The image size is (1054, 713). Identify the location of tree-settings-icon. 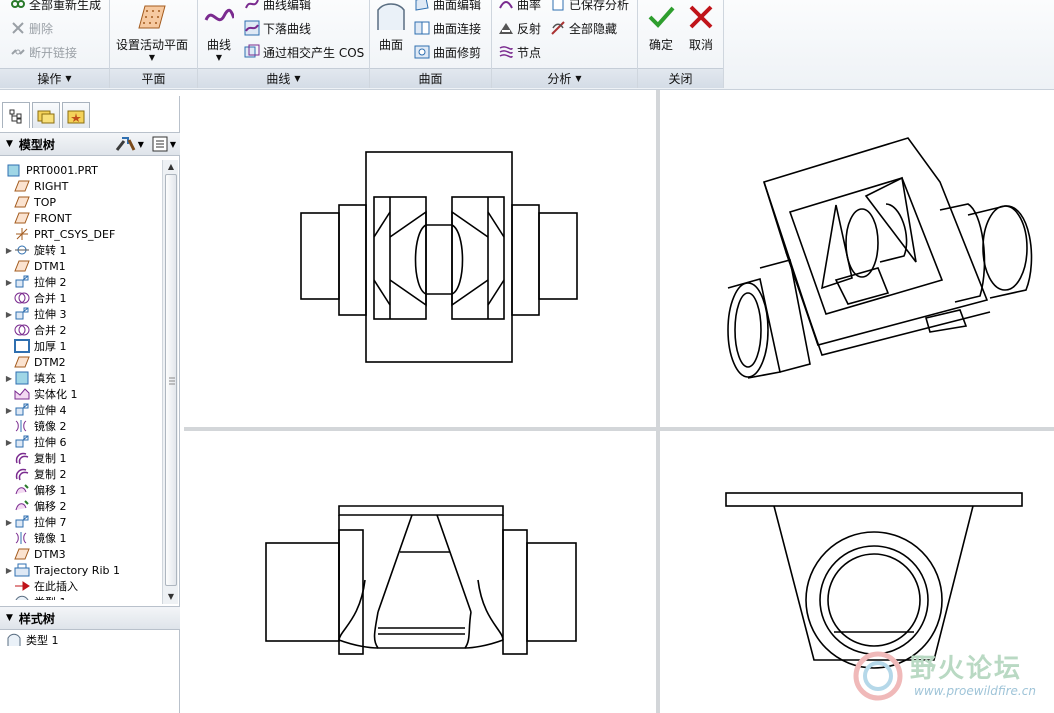
(125, 144).